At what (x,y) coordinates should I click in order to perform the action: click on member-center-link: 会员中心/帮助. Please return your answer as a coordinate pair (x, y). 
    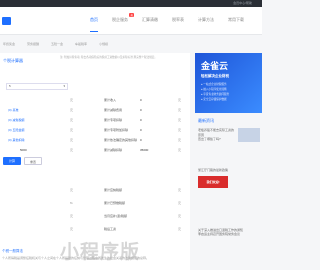
    Looking at the image, I should click on (242, 3).